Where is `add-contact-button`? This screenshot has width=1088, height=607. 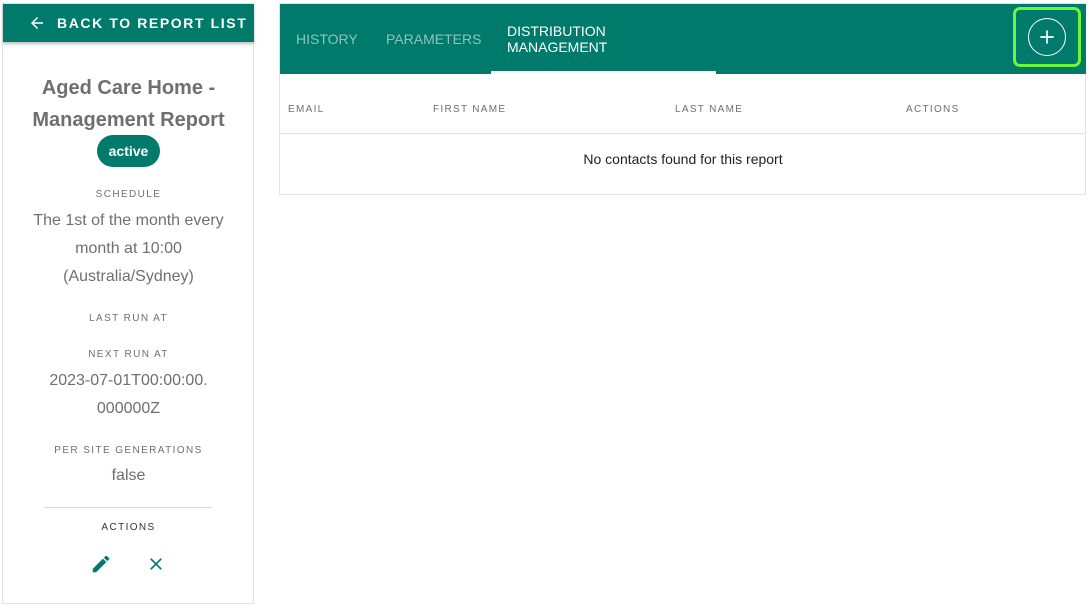 add-contact-button is located at coordinates (1047, 37).